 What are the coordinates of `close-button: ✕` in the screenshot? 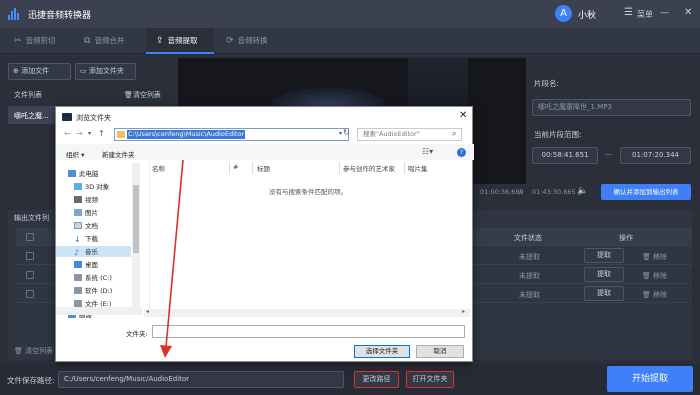 It's located at (688, 12).